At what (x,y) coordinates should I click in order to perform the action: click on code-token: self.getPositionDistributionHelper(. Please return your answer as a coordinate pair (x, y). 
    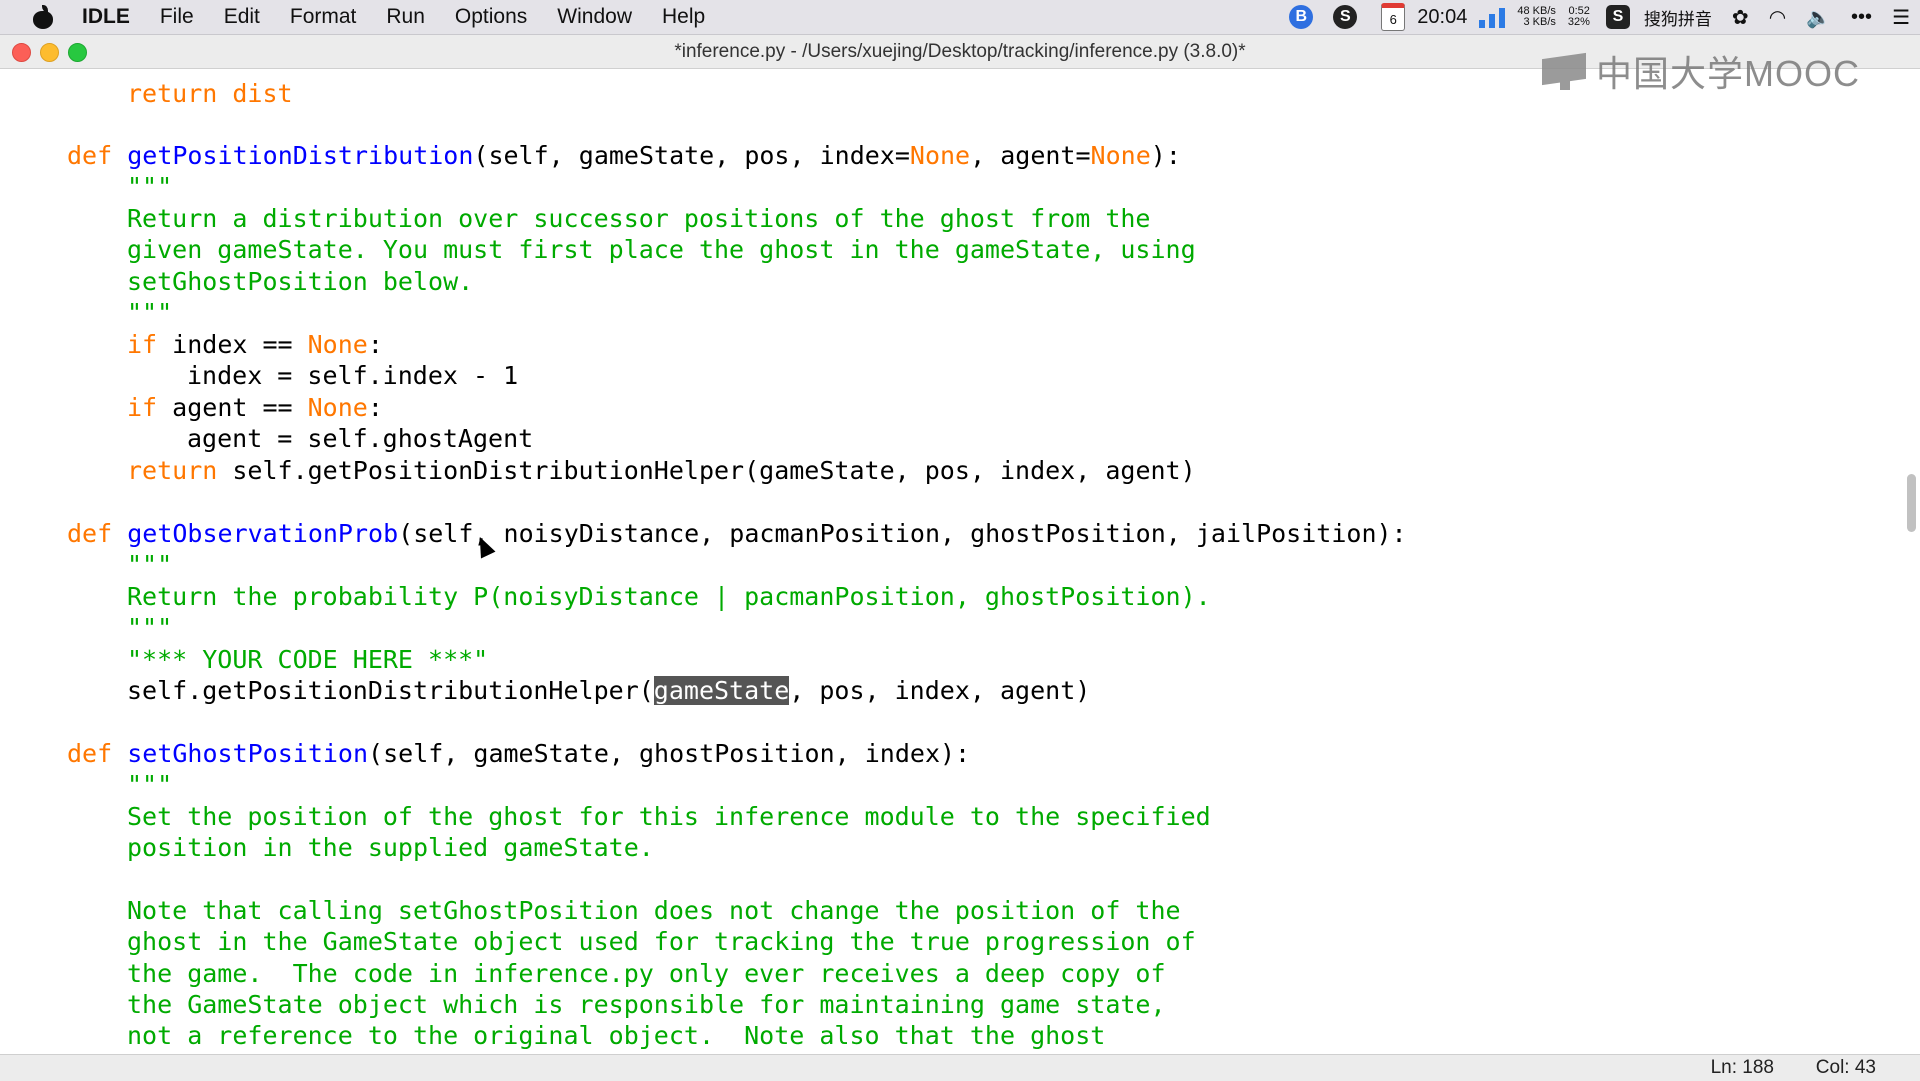
    Looking at the image, I should click on (390, 690).